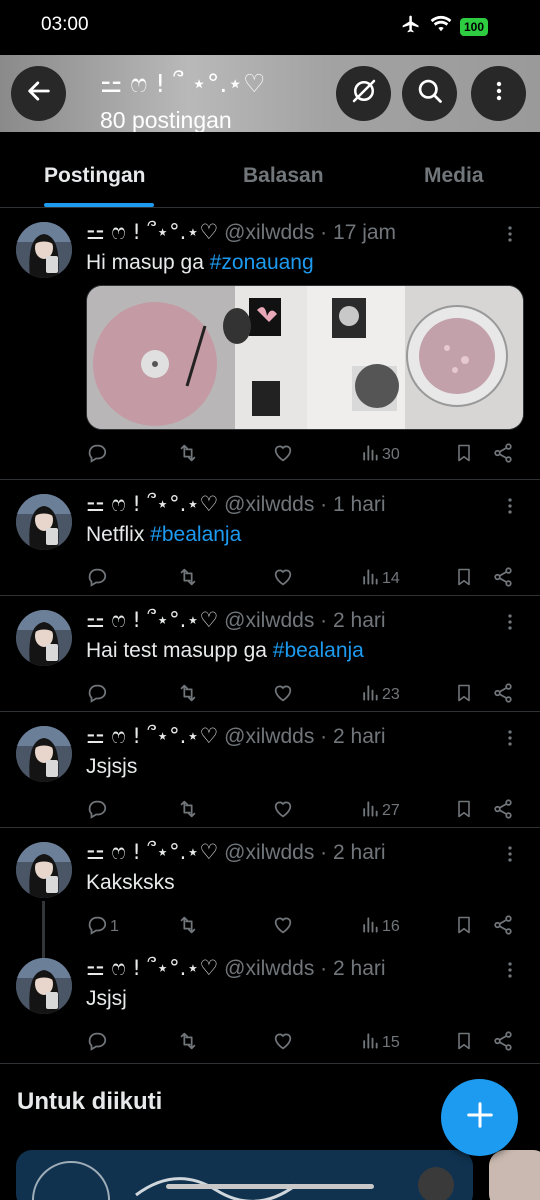 The image size is (540, 1200). What do you see at coordinates (301, 579) in the screenshot?
I see `post-actions: 14` at bounding box center [301, 579].